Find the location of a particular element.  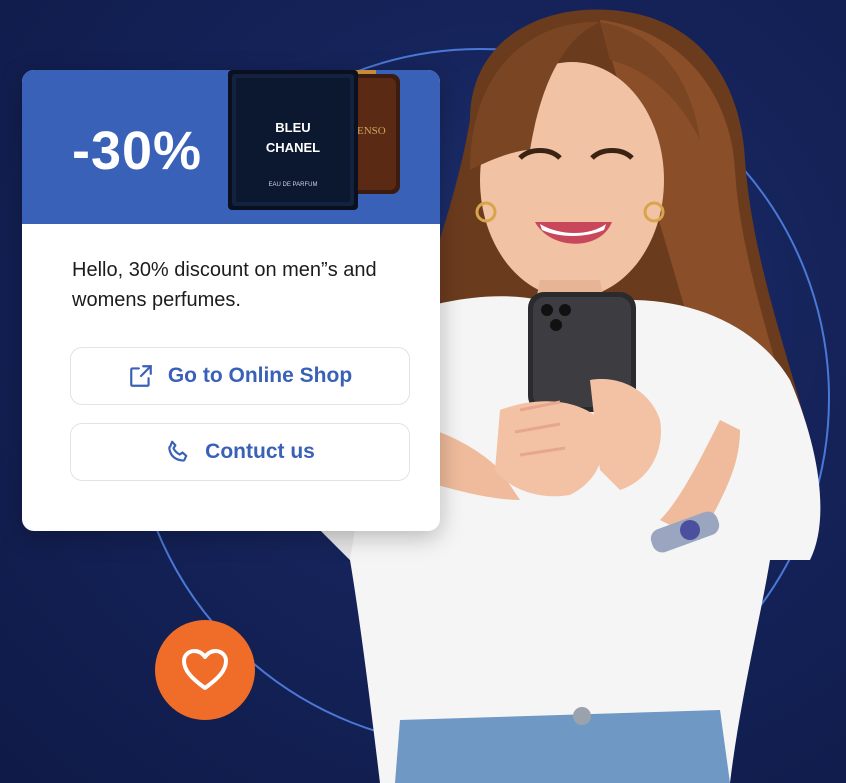

contact-button-label: Contuct us is located at coordinates (260, 451).